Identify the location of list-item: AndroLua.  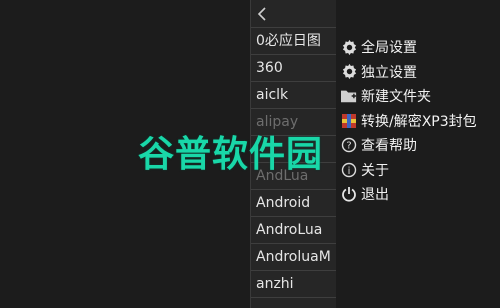
(294, 230).